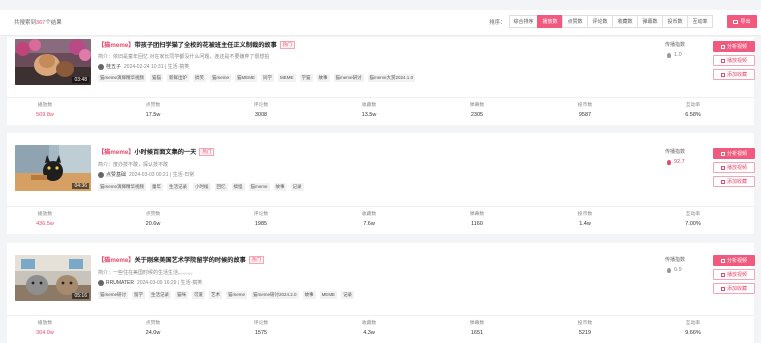 The image size is (761, 343). Describe the element at coordinates (722, 167) in the screenshot. I see `play-icon` at that location.